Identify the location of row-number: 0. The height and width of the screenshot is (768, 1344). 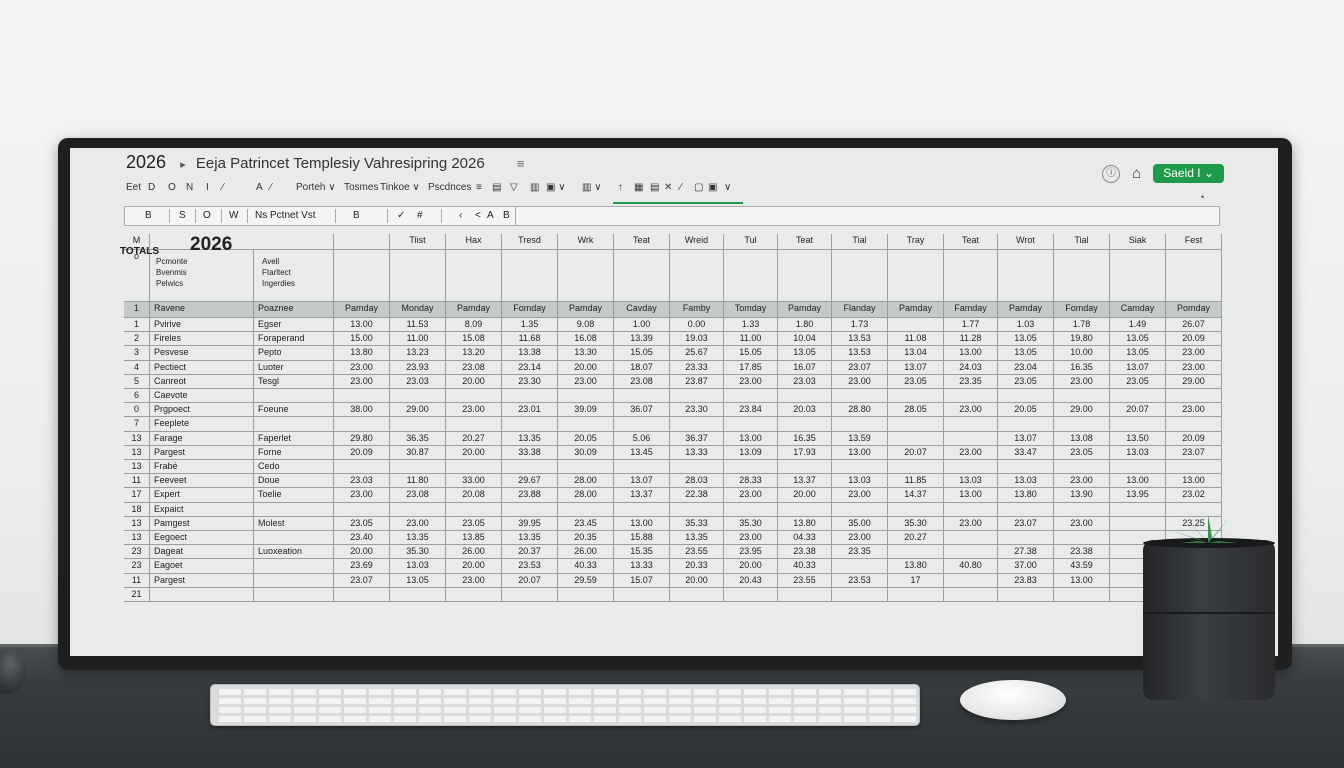
(137, 410).